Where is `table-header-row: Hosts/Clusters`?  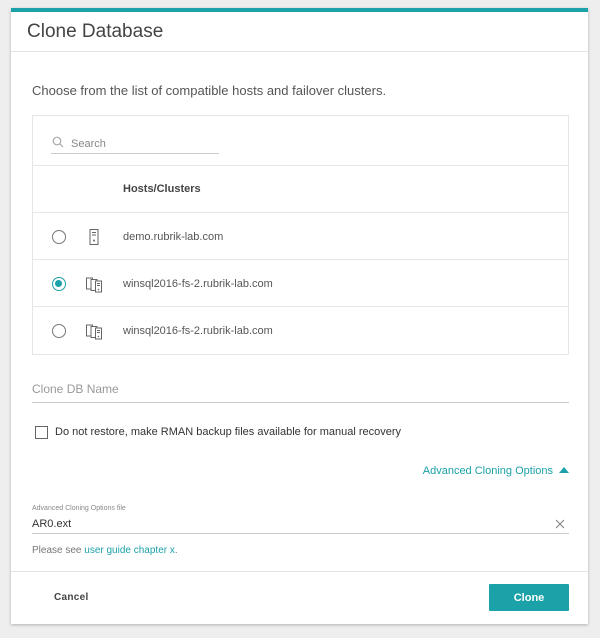
table-header-row: Hosts/Clusters is located at coordinates (300, 189).